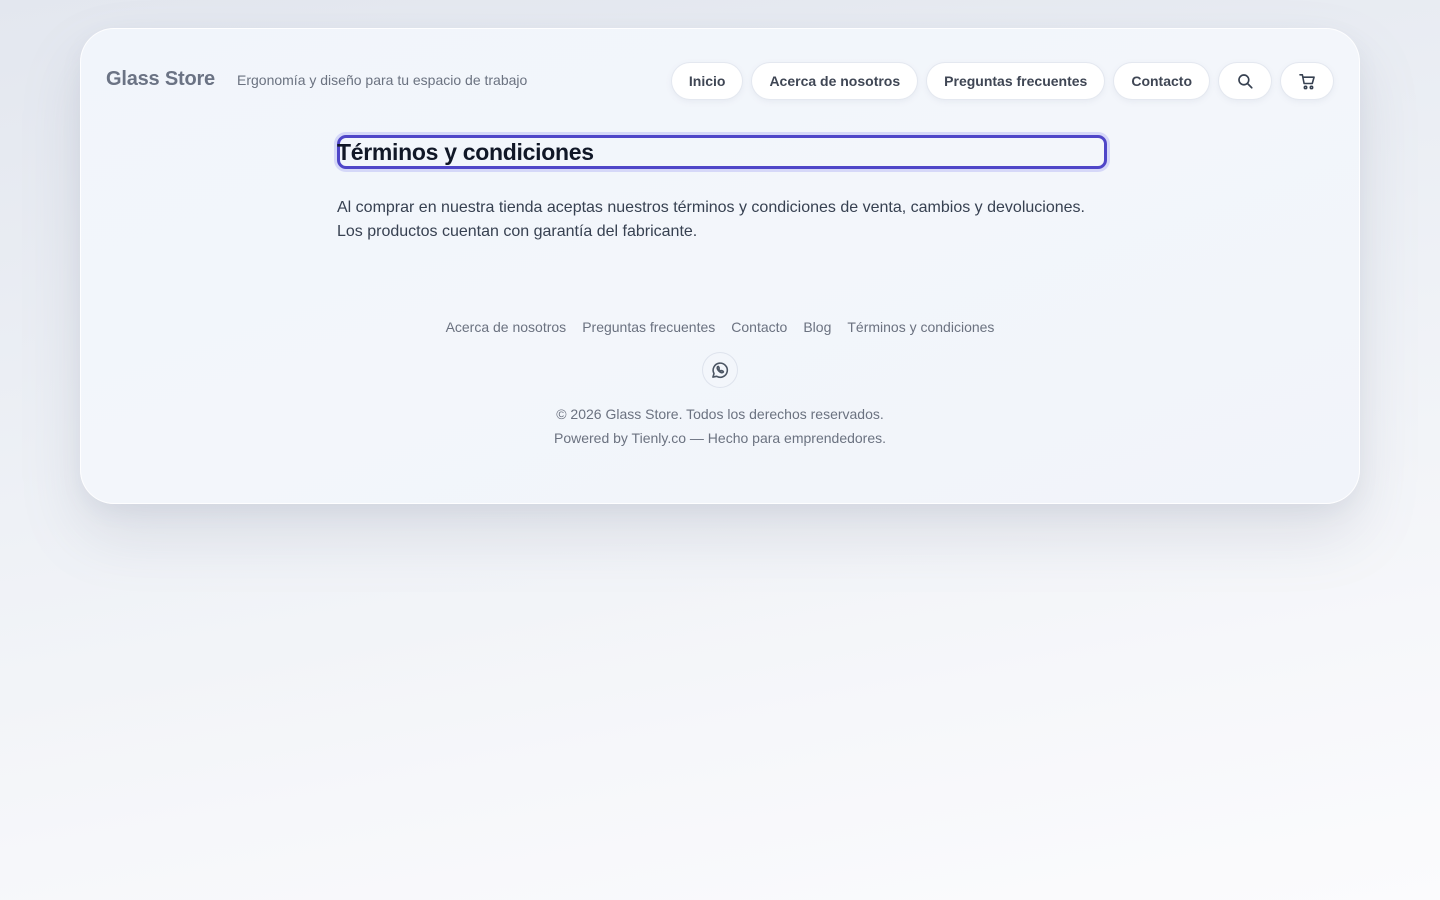 This screenshot has height=900, width=1440. What do you see at coordinates (160, 79) in the screenshot?
I see `brand-logo: Glass Store` at bounding box center [160, 79].